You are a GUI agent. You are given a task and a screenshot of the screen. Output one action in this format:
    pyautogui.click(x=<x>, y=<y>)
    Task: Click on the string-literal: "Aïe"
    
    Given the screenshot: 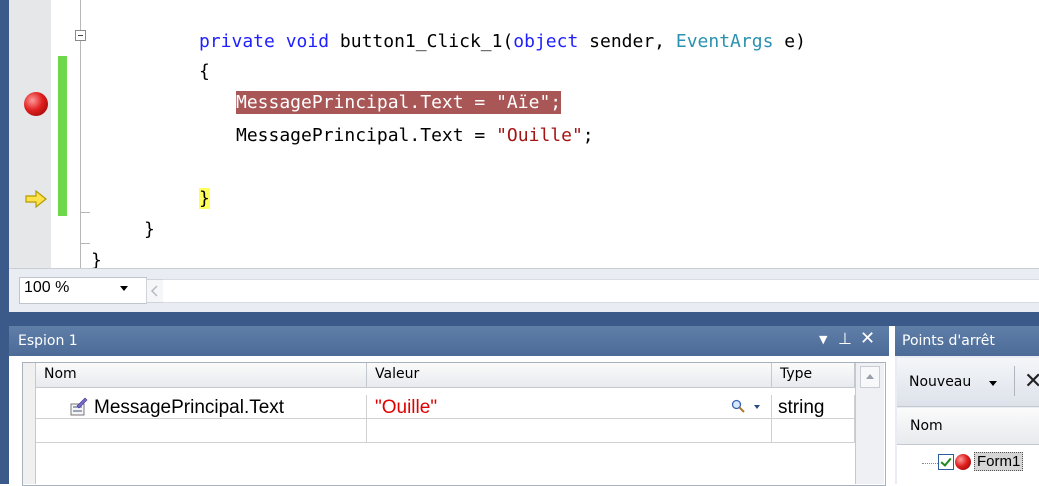 What is the action you would take?
    pyautogui.click(x=523, y=102)
    